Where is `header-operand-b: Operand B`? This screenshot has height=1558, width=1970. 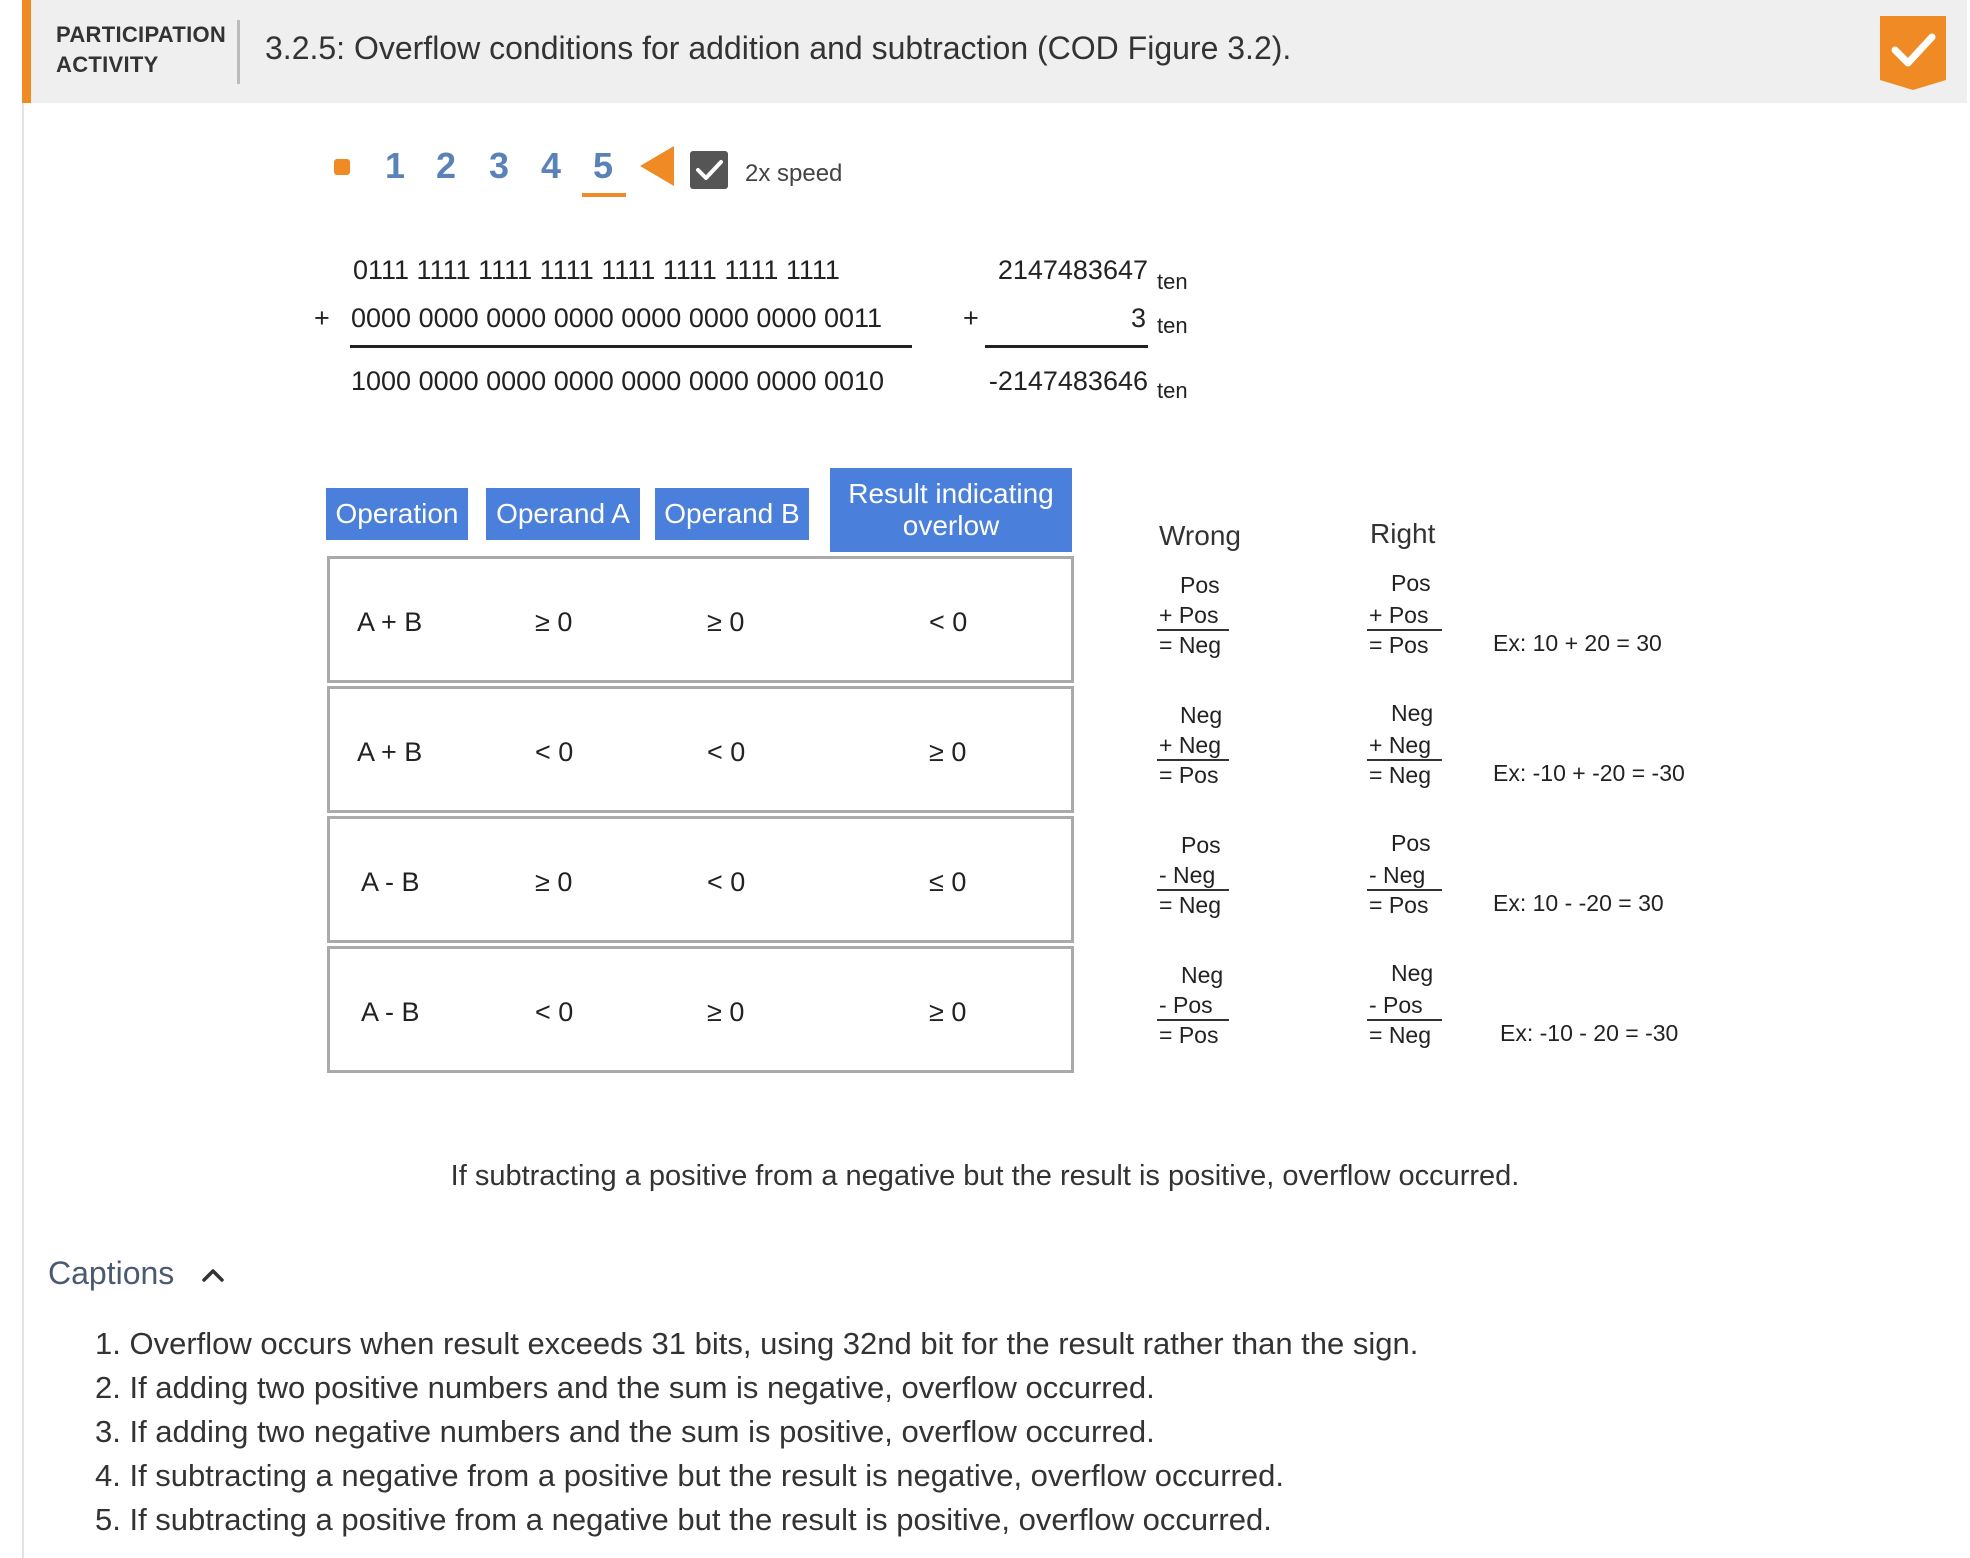
header-operand-b: Operand B is located at coordinates (732, 514).